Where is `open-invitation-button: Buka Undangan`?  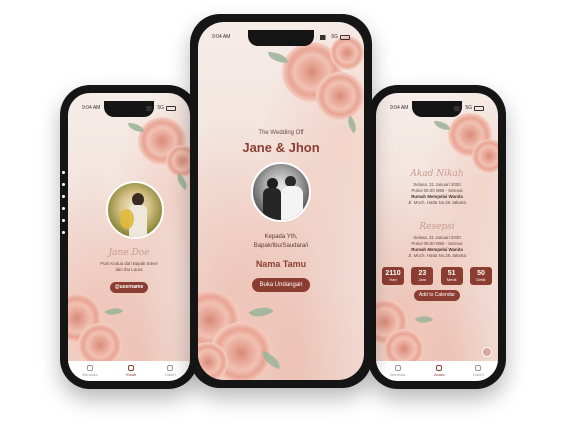 open-invitation-button: Buka Undangan is located at coordinates (281, 285).